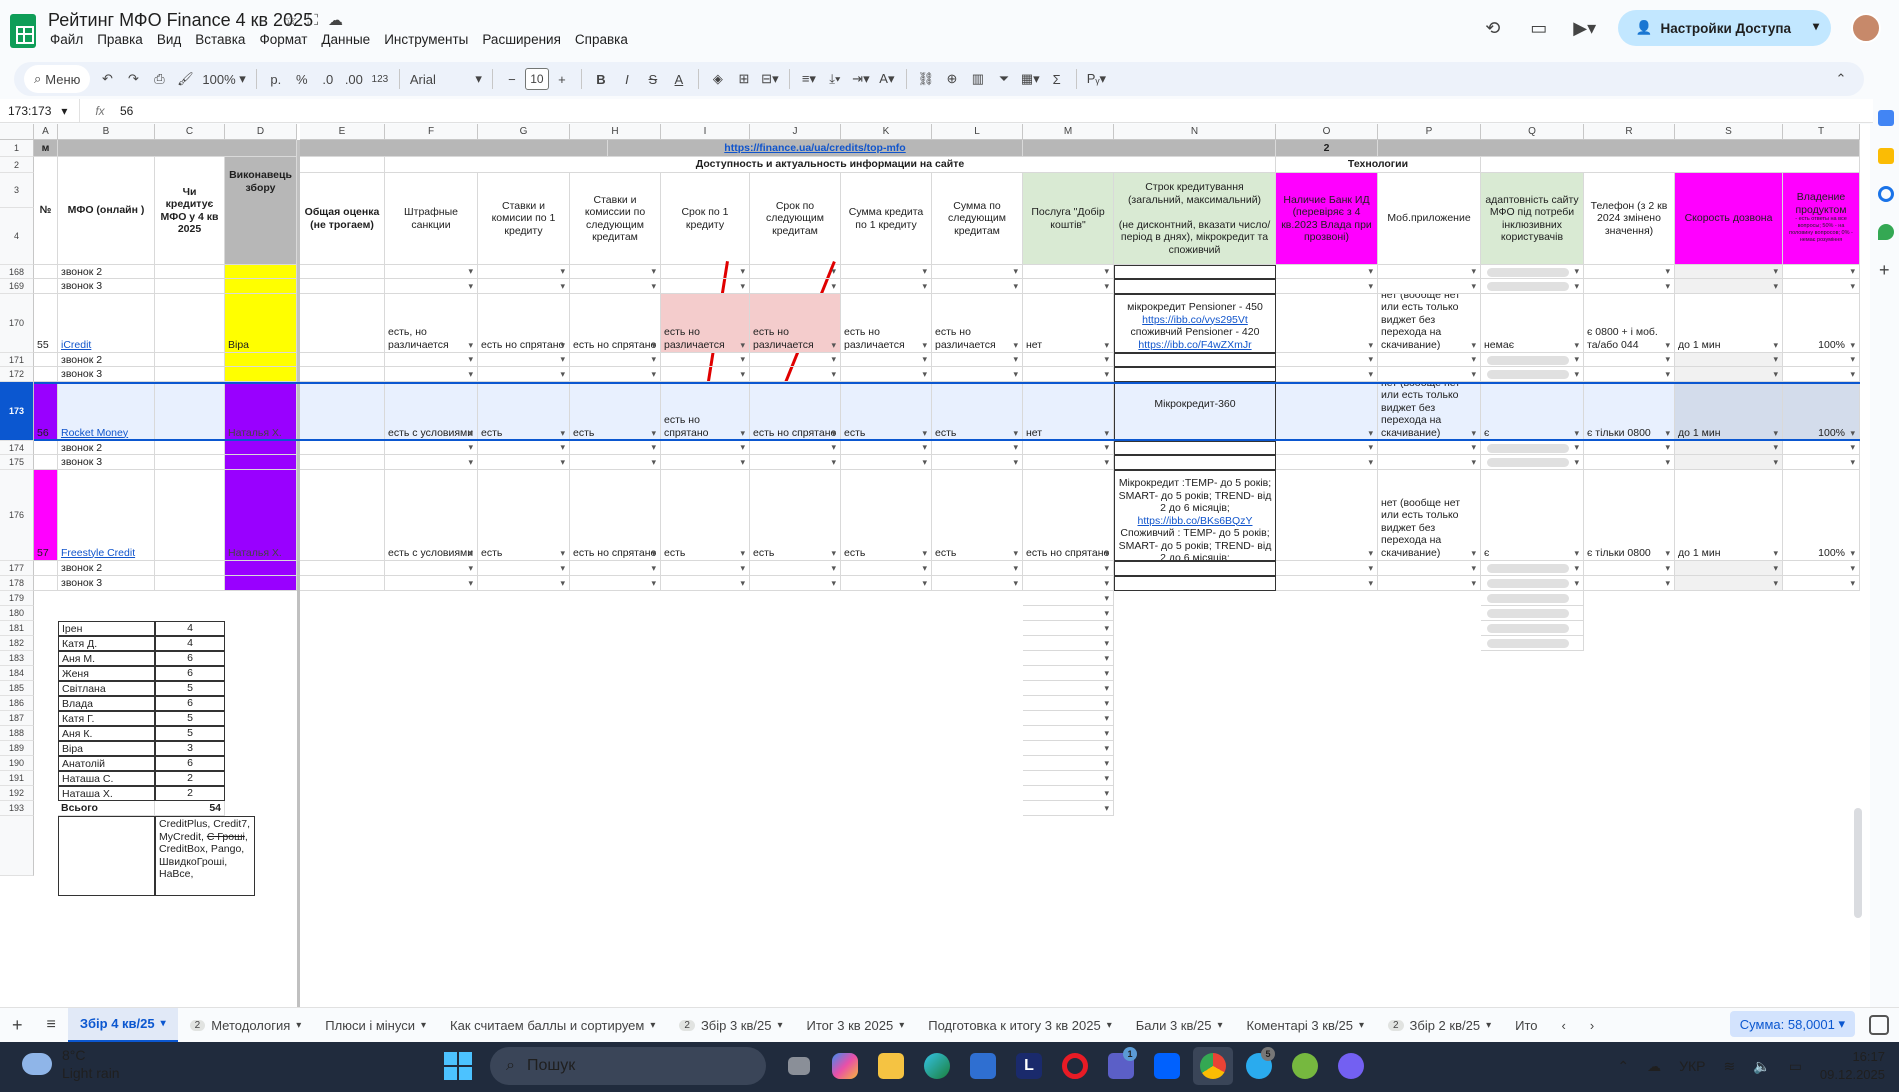  What do you see at coordinates (1378, 165) in the screenshot?
I see `group-technology: Технологии` at bounding box center [1378, 165].